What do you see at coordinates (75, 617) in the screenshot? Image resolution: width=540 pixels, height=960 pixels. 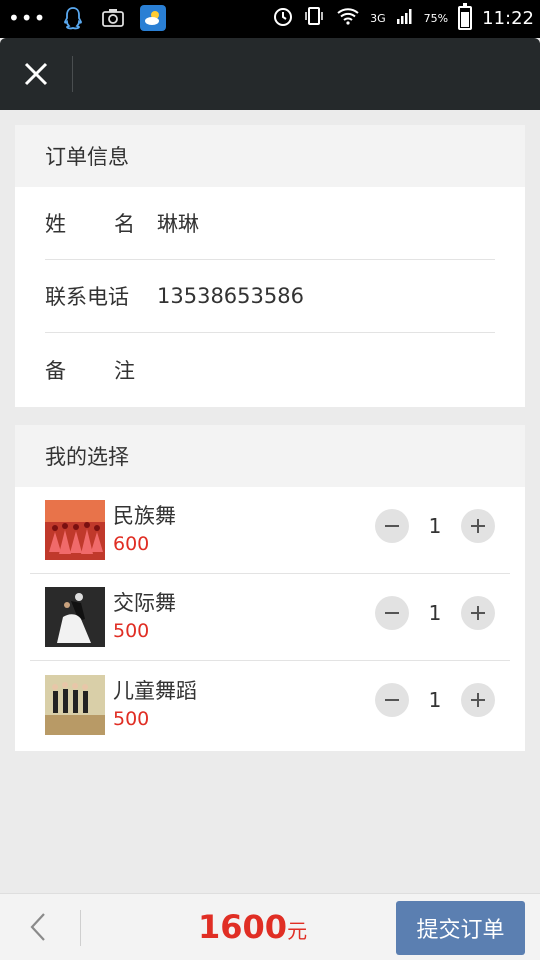 I see `ballroom-dance-thumbnail` at bounding box center [75, 617].